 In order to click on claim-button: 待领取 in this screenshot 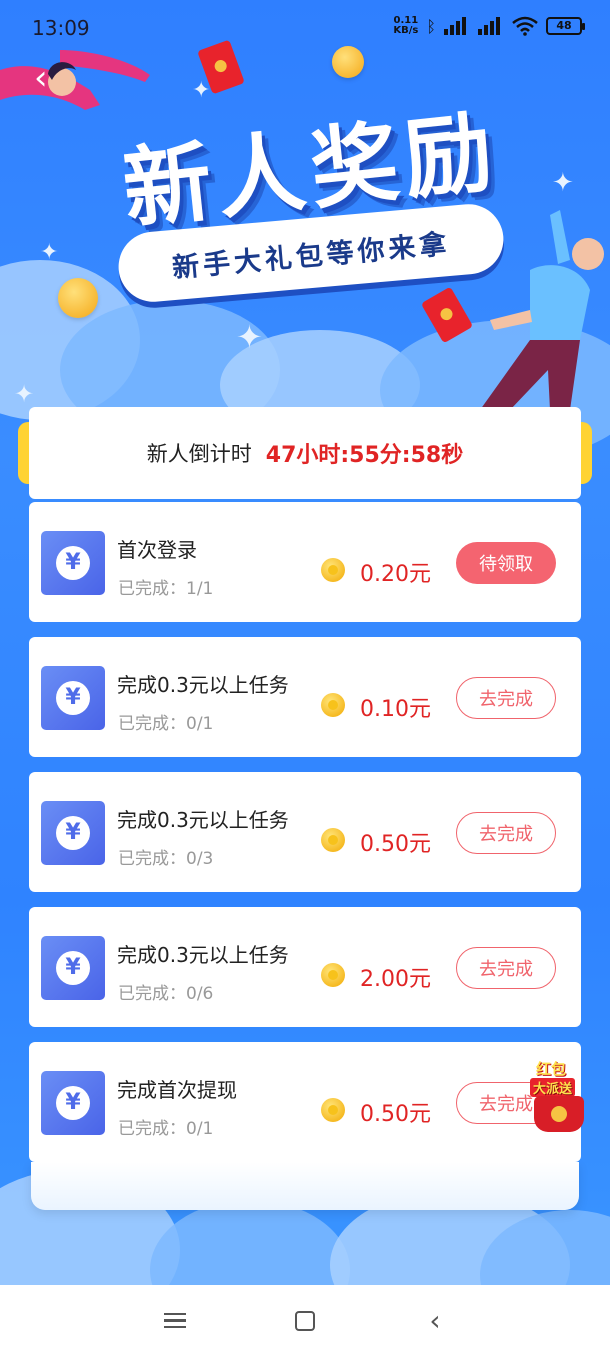, I will do `click(506, 563)`.